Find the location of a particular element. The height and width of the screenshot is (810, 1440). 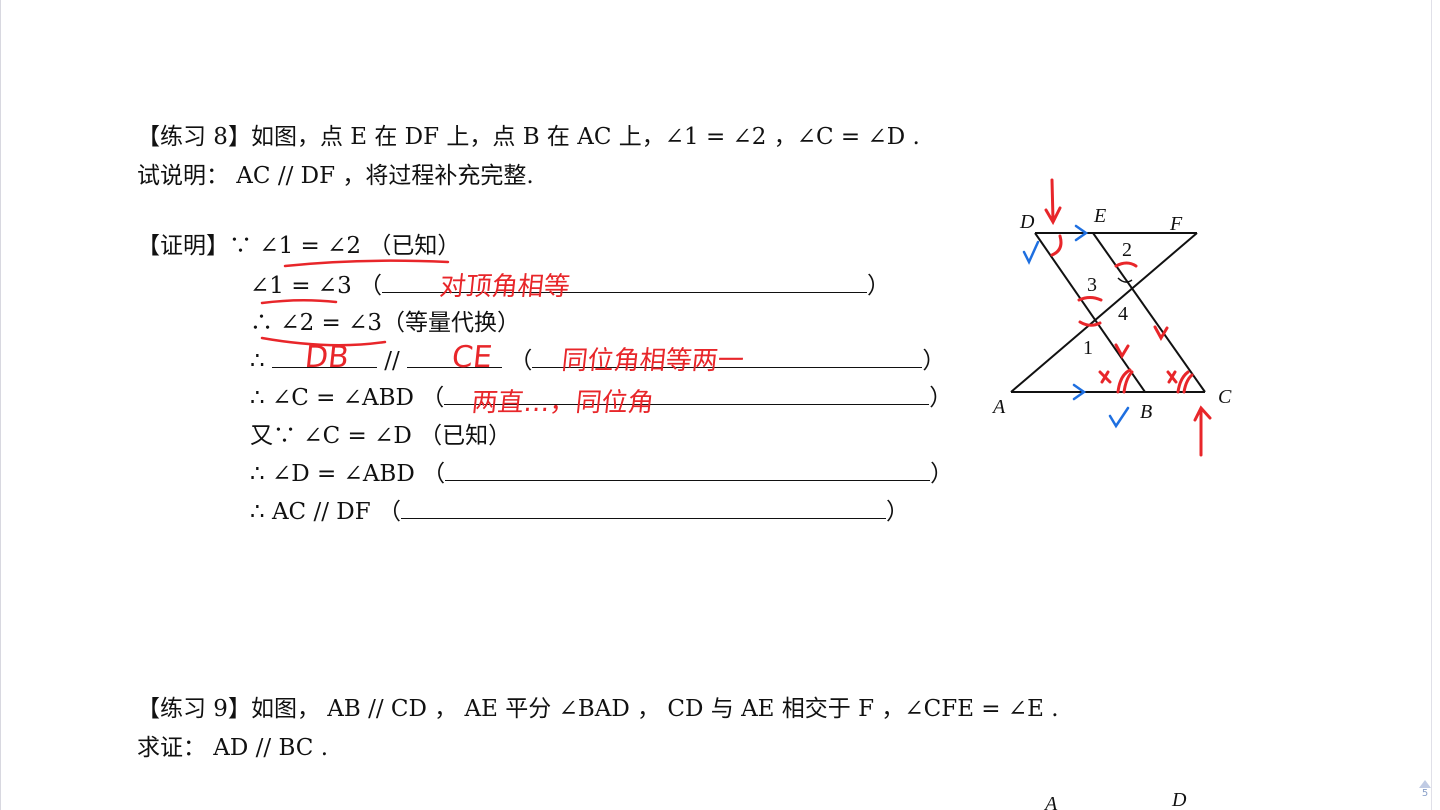

proof-step-6: 又∵ ∠C = ∠D （已知） is located at coordinates (380, 436).